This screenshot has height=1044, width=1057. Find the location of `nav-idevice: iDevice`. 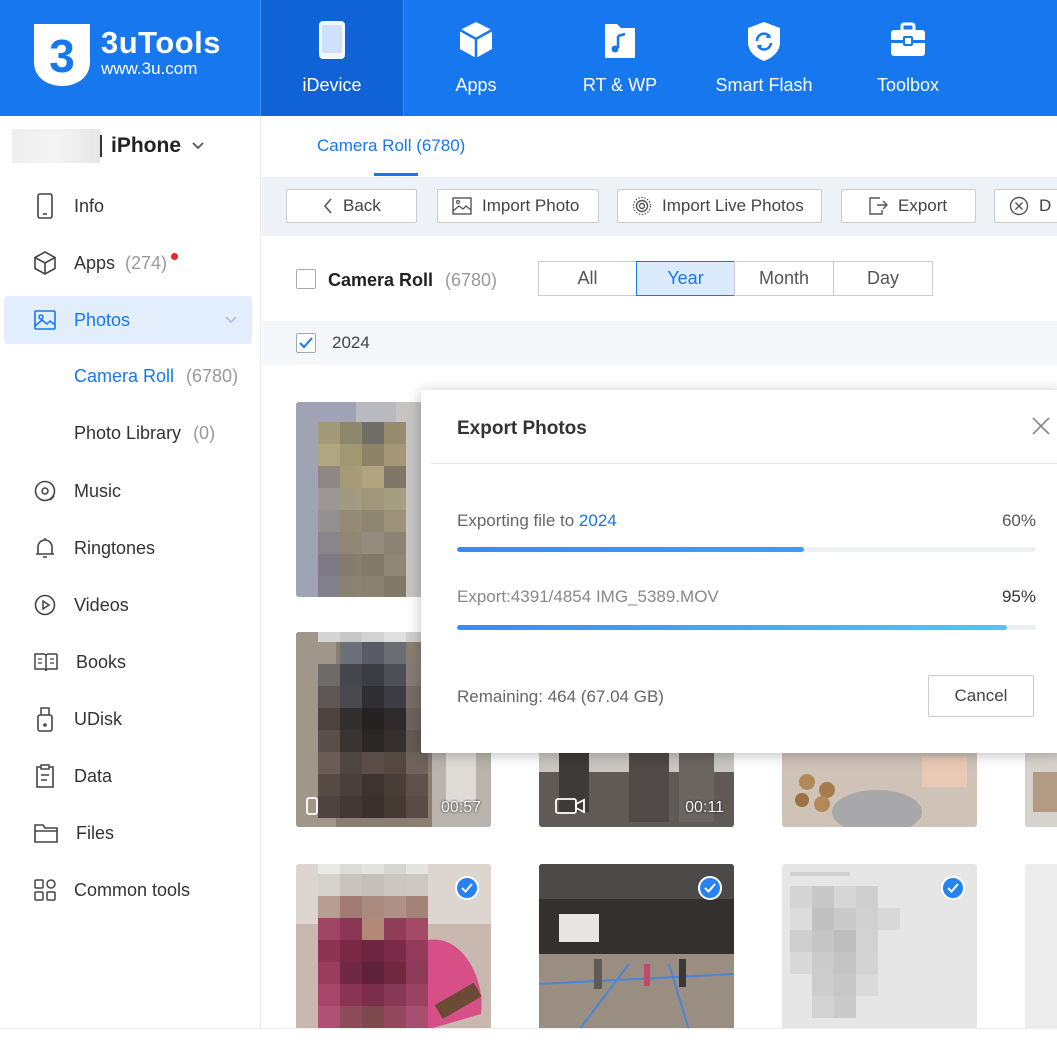

nav-idevice: iDevice is located at coordinates (332, 58).